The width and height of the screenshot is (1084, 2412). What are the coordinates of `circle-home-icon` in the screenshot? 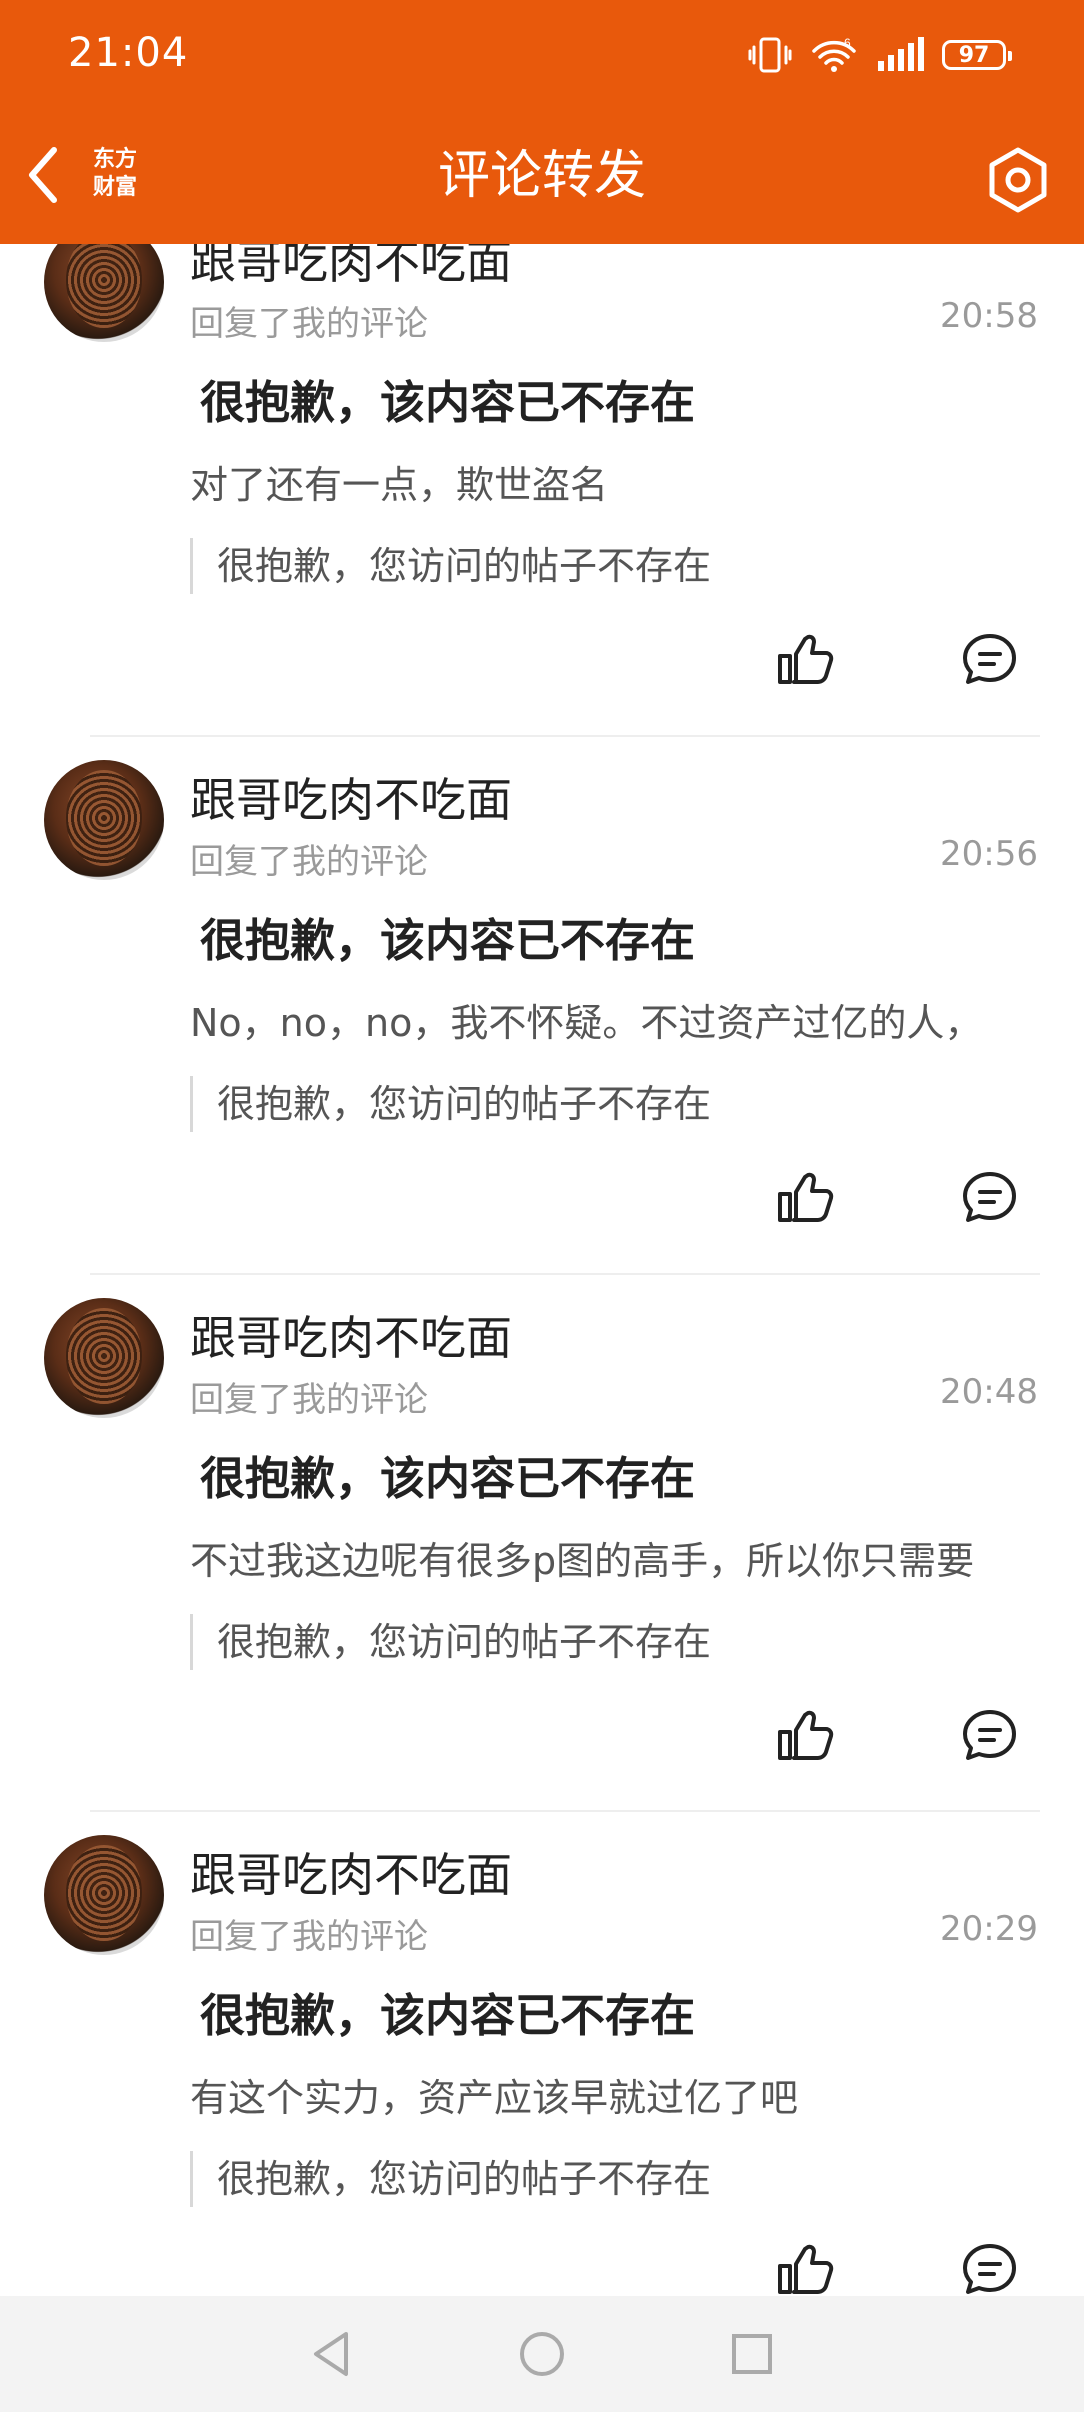 It's located at (542, 2354).